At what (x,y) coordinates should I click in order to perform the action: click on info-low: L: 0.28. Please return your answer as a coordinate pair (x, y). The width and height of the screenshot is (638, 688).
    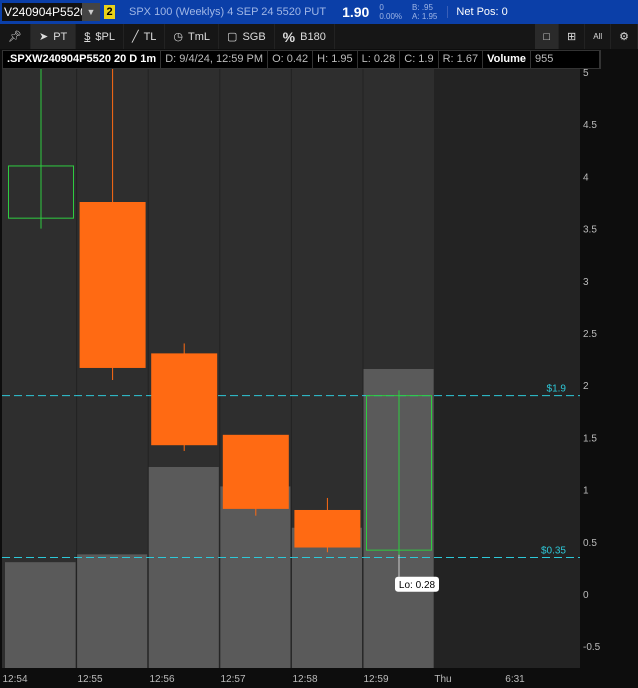
    Looking at the image, I should click on (379, 59).